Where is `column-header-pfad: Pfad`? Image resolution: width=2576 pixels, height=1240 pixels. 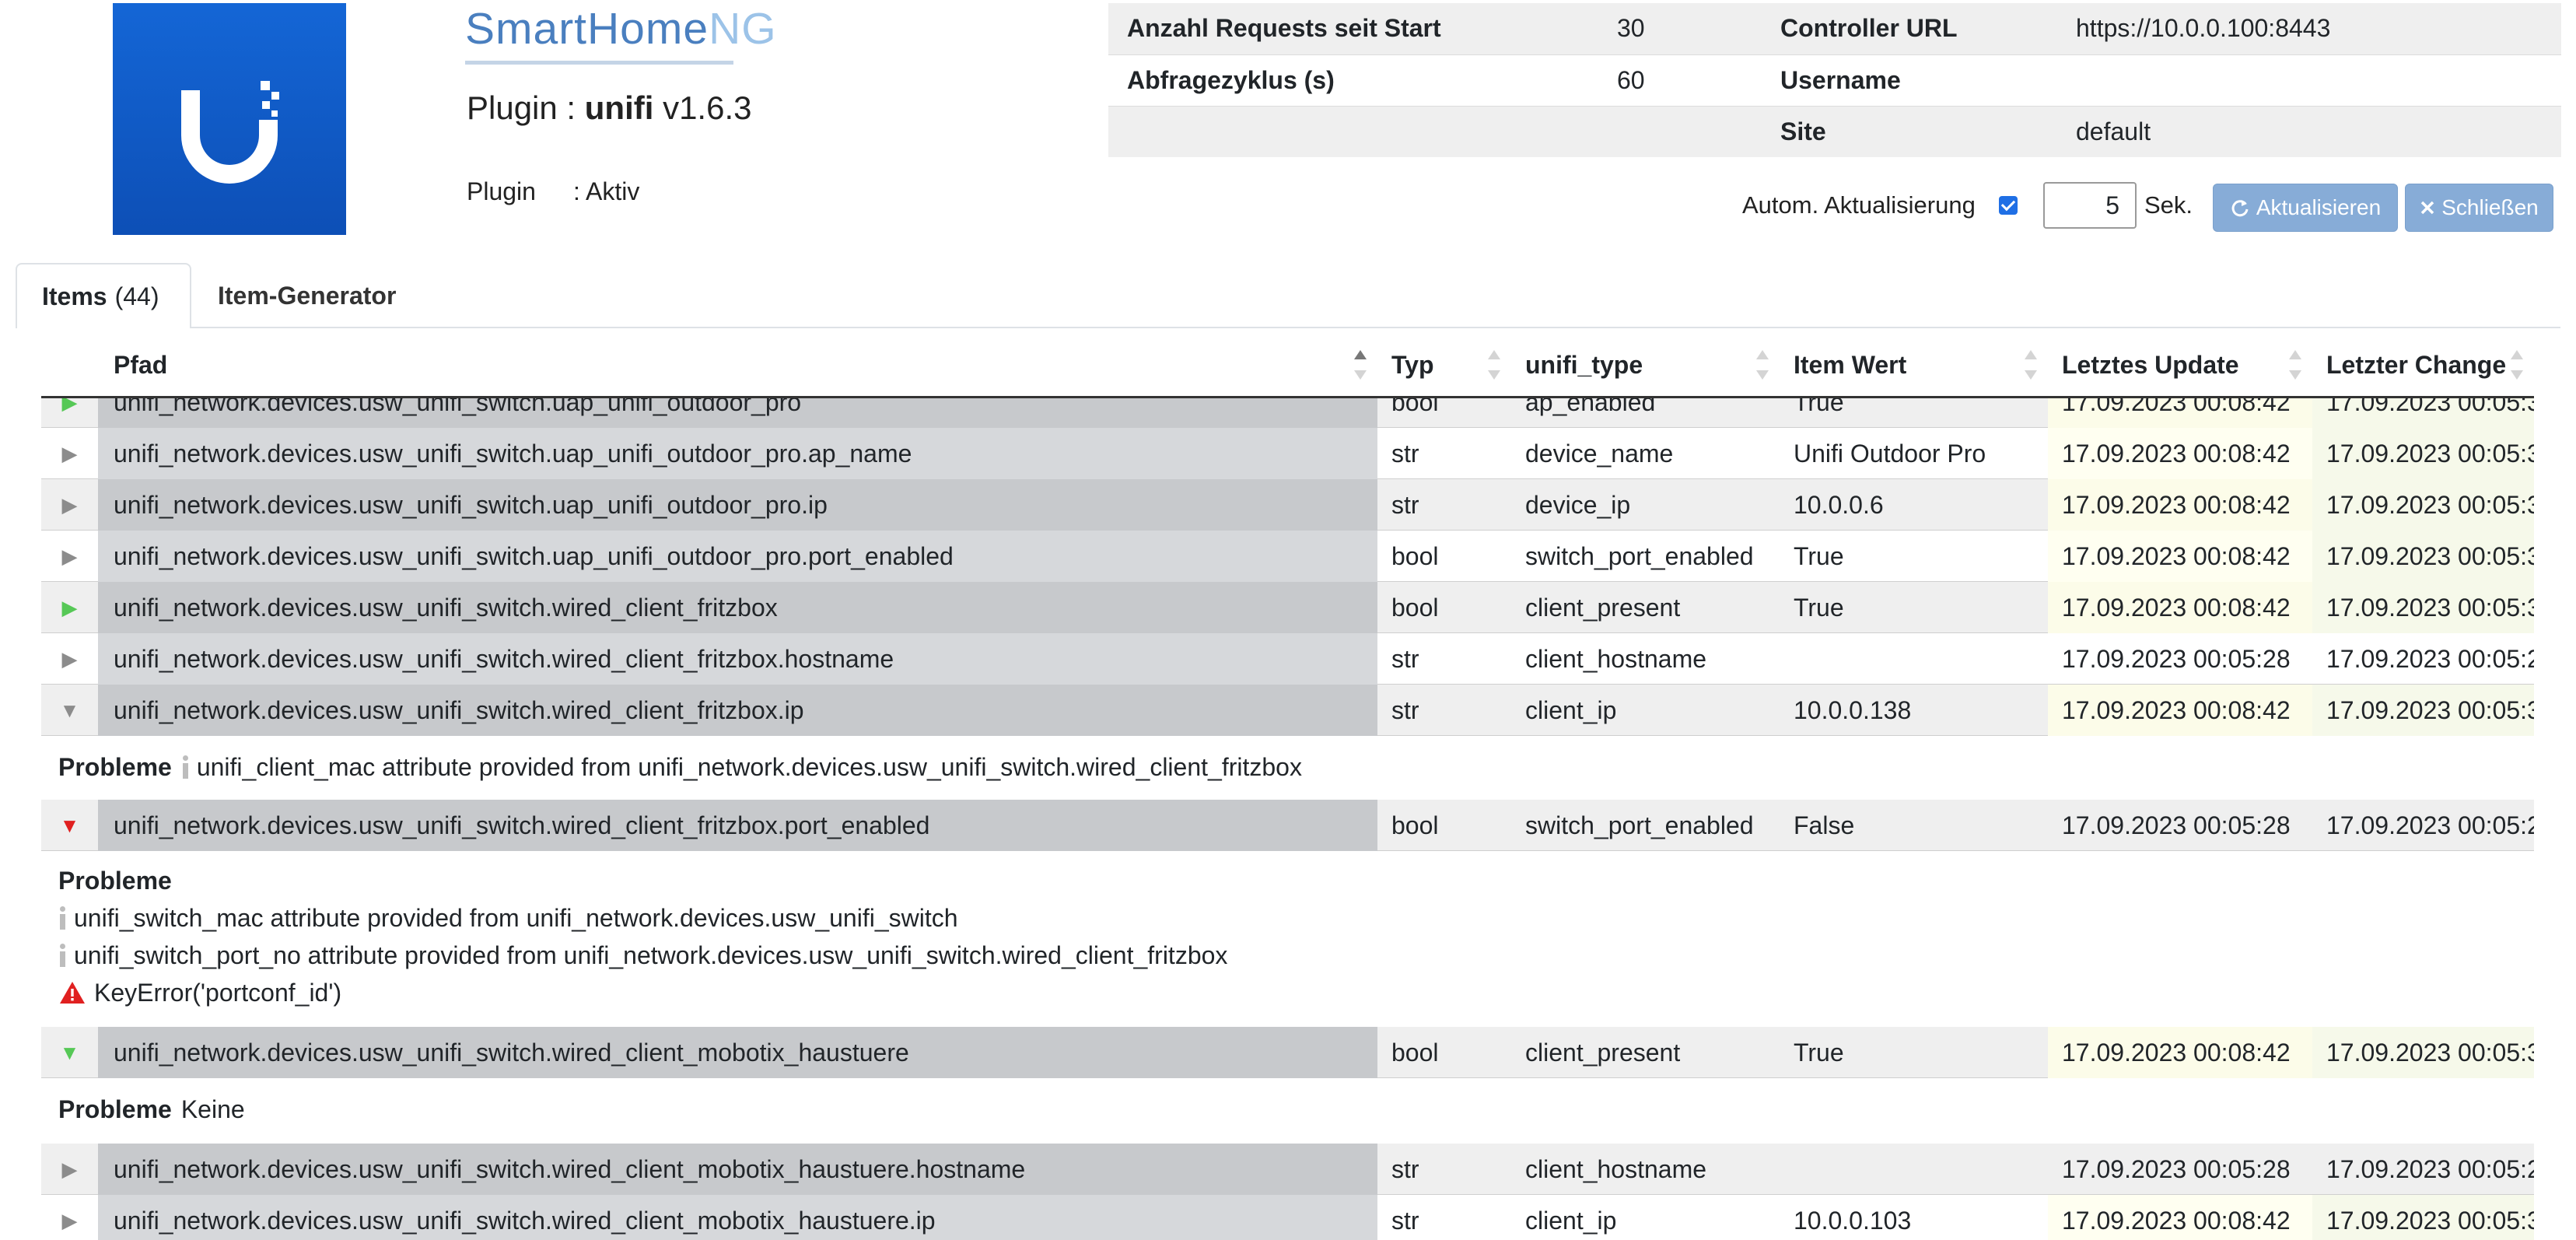
column-header-pfad: Pfad is located at coordinates (746, 365).